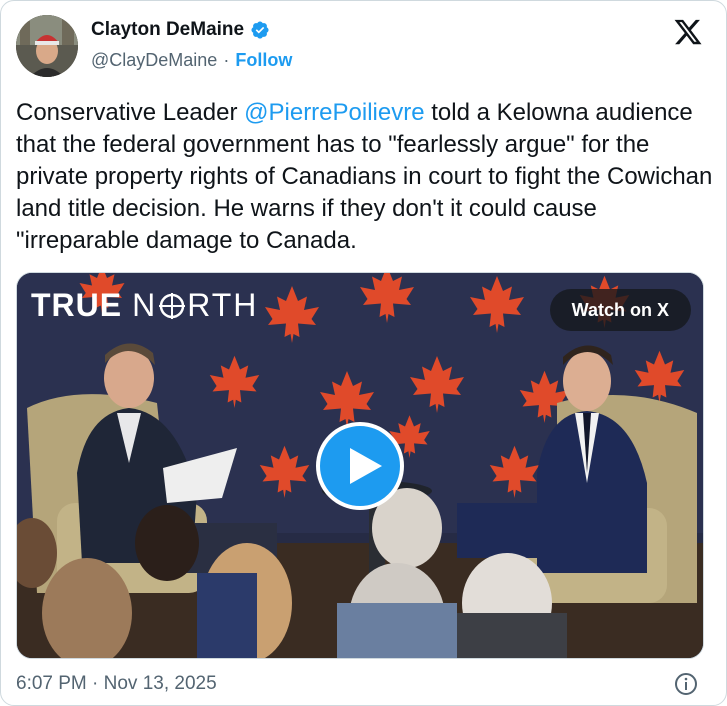  I want to click on tweet-timestamp: 6:07 PM · Nov 13, 2025, so click(116, 684).